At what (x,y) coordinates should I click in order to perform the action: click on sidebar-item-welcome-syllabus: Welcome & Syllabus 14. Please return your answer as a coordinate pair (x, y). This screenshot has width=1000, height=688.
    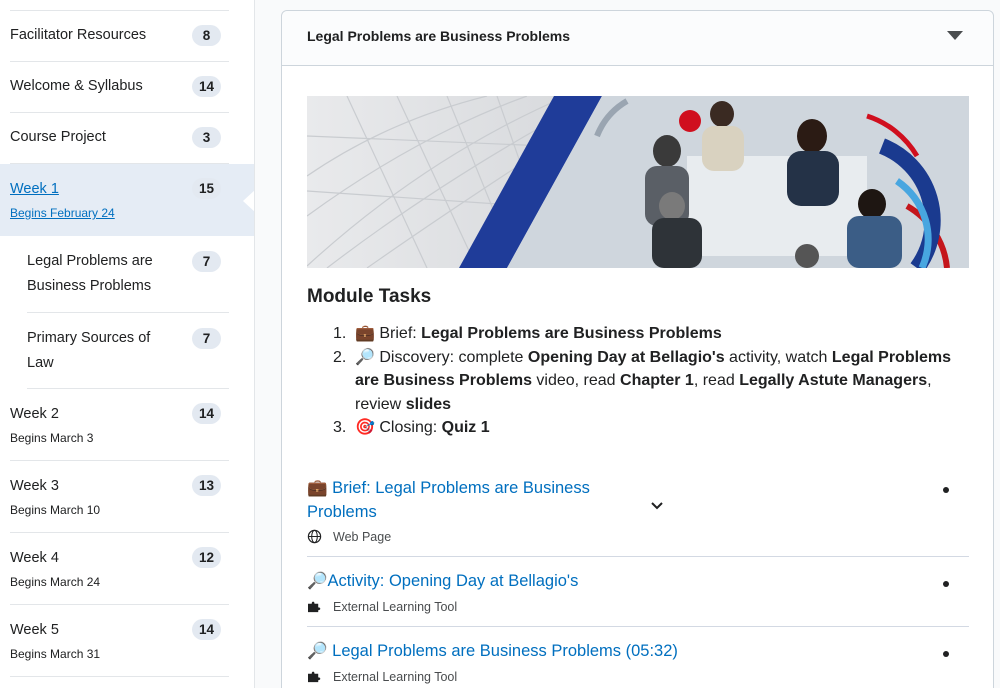
    Looking at the image, I should click on (119, 87).